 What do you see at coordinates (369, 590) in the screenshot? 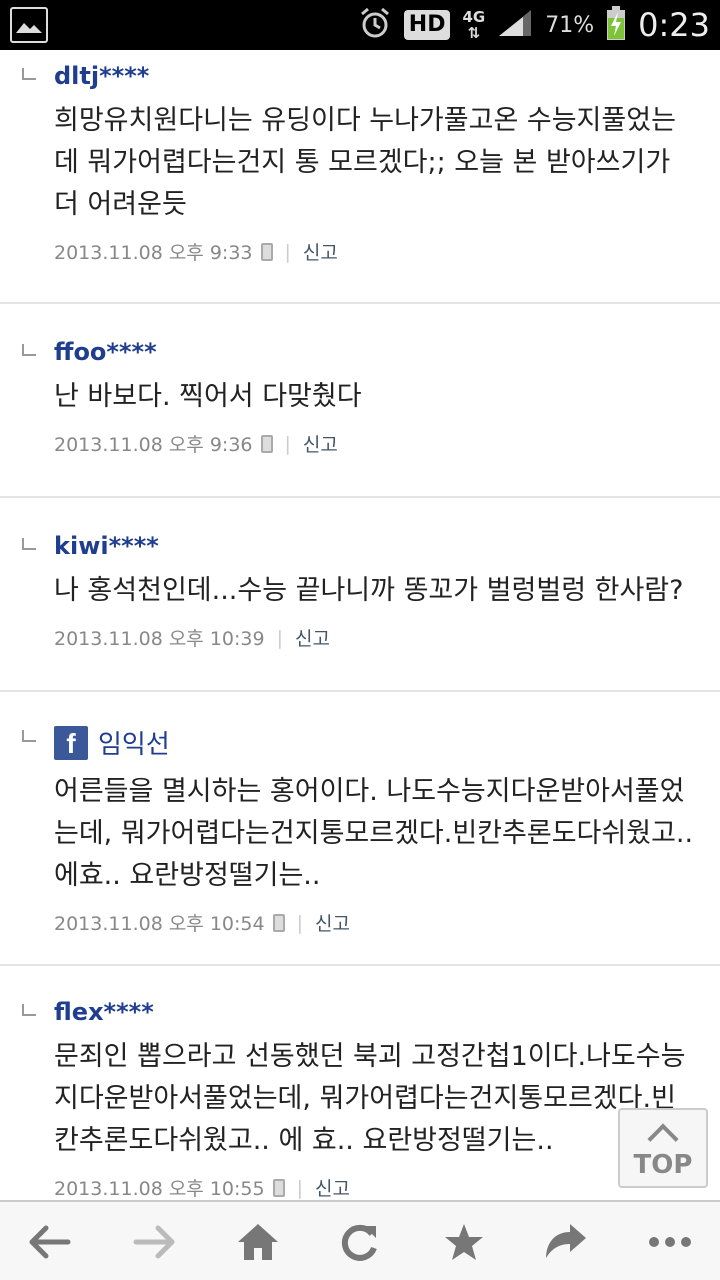
I see `comment-text: 나 홍석천인데...수능 끝나니까 똥꼬가 벌렁벌렁 한사람?` at bounding box center [369, 590].